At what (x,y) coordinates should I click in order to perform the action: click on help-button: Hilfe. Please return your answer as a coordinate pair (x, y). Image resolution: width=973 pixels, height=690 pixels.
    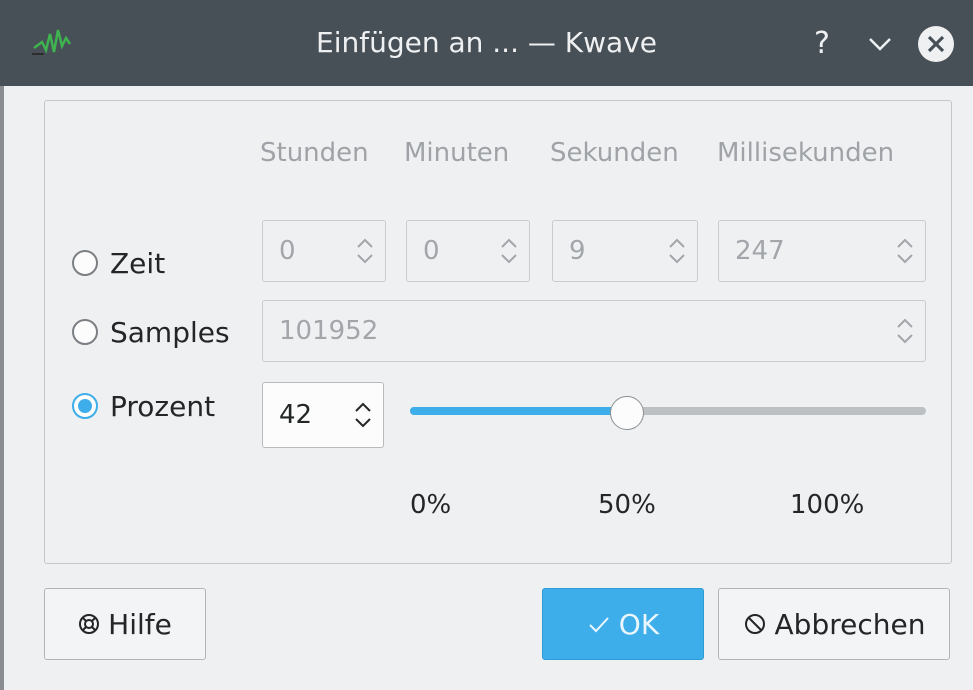
    Looking at the image, I should click on (125, 624).